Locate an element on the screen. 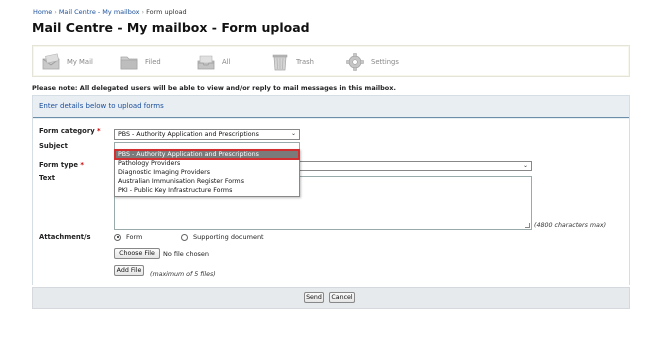  dropdown-option-pathology: Pathology Providers is located at coordinates (207, 163).